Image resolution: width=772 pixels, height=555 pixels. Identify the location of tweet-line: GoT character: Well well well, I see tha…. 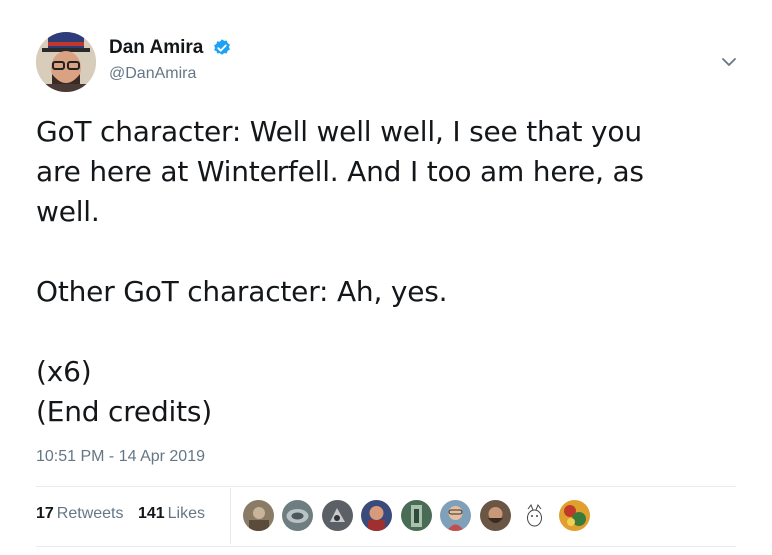
(339, 131).